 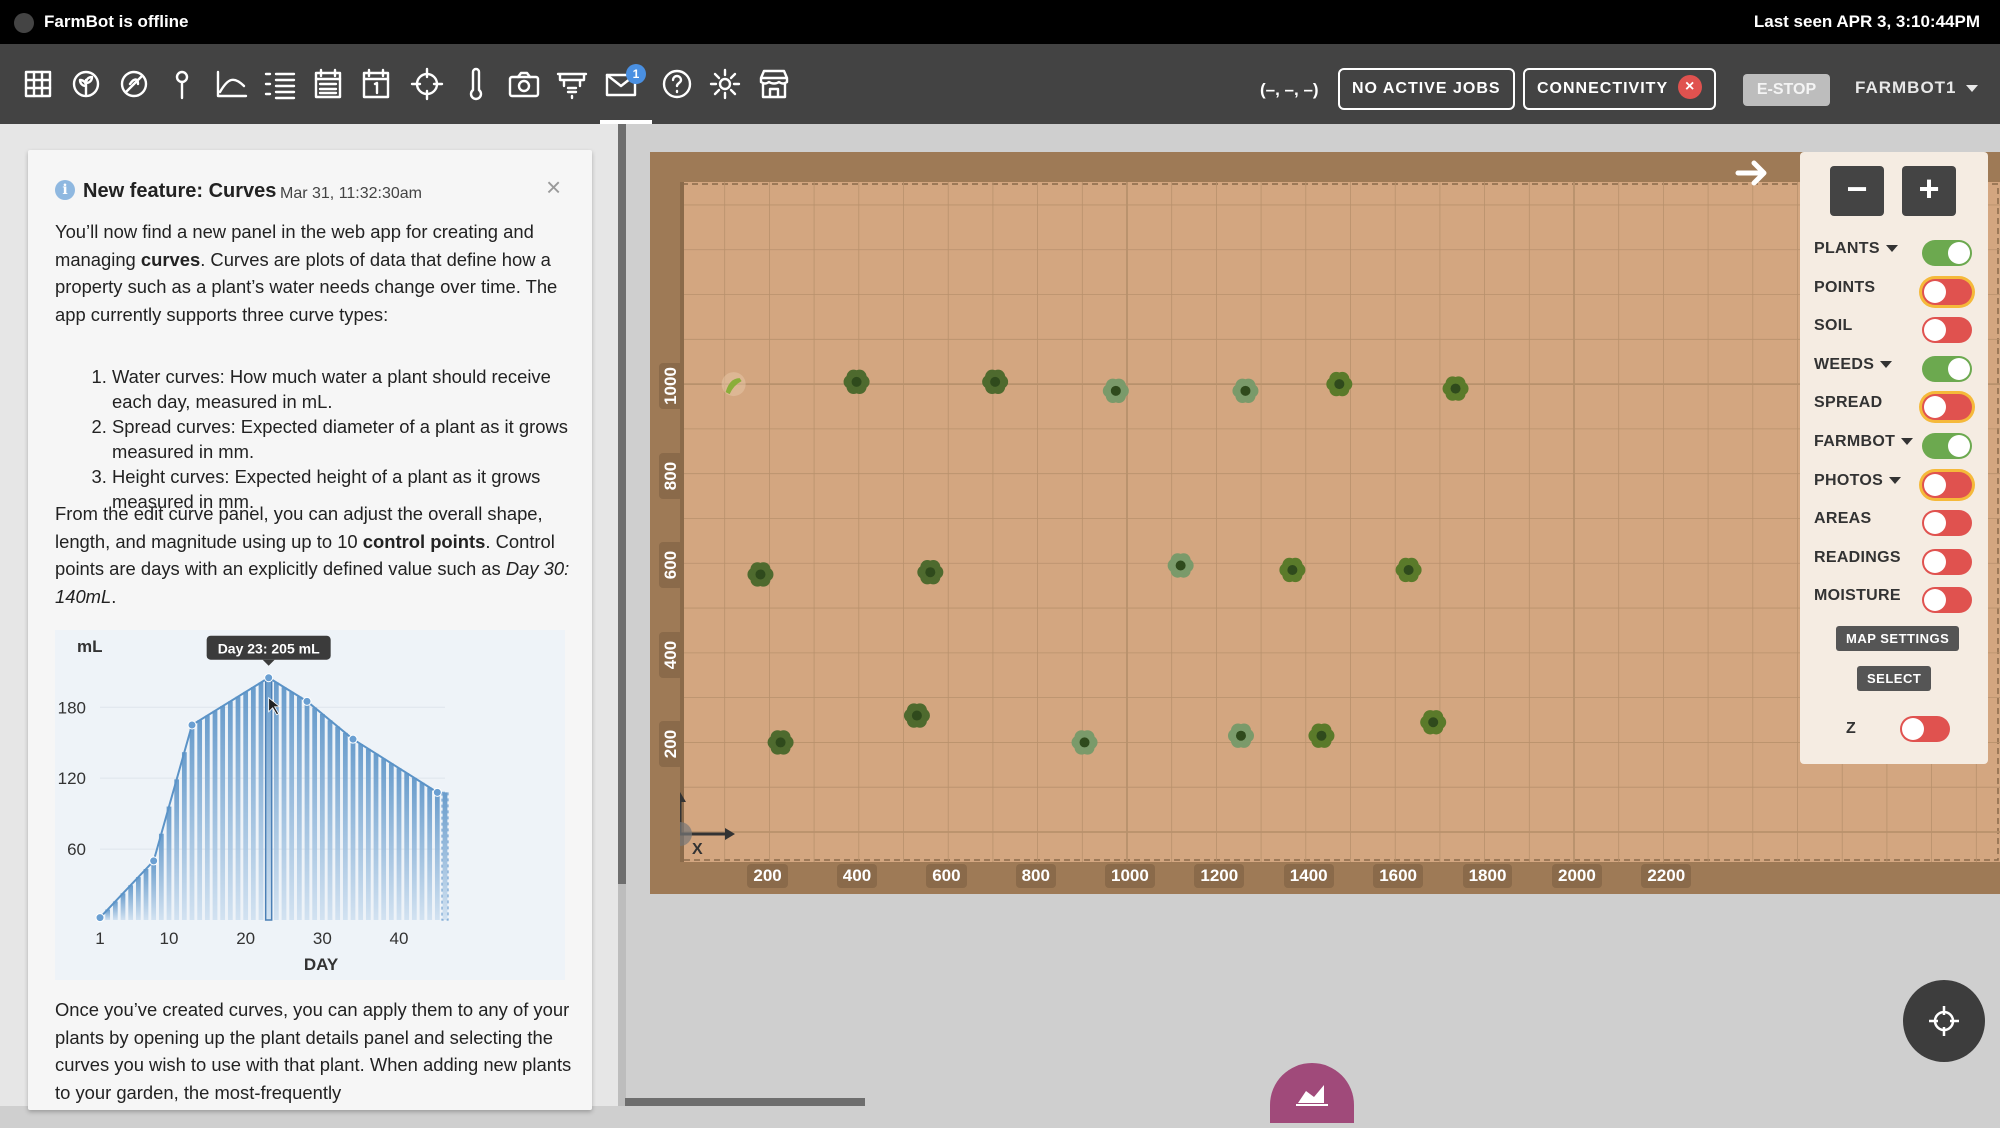 What do you see at coordinates (182, 84) in the screenshot?
I see `map-pin-icon` at bounding box center [182, 84].